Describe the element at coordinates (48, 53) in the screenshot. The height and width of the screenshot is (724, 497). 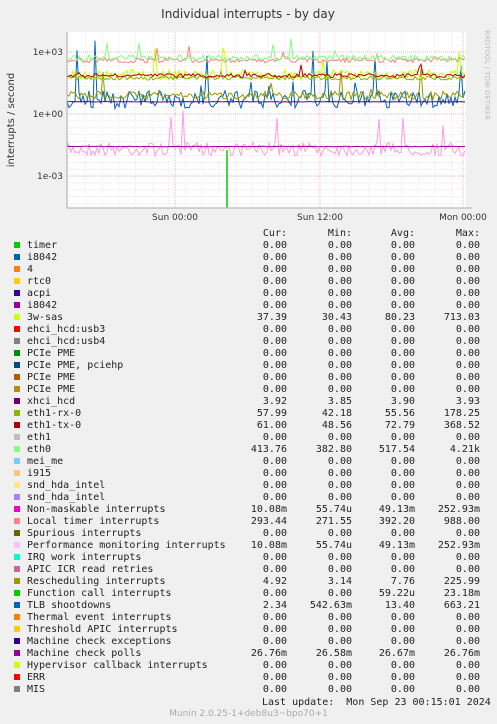
I see `y-tick-label: 1e+03` at that location.